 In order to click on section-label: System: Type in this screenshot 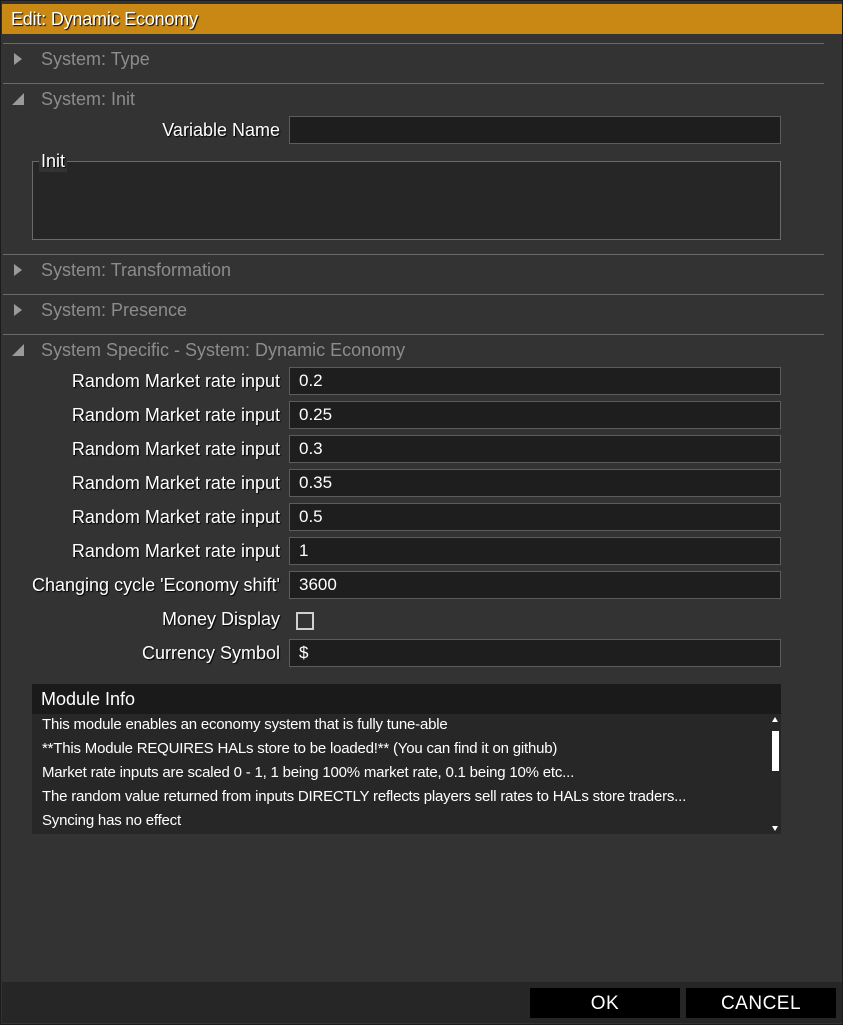, I will do `click(95, 58)`.